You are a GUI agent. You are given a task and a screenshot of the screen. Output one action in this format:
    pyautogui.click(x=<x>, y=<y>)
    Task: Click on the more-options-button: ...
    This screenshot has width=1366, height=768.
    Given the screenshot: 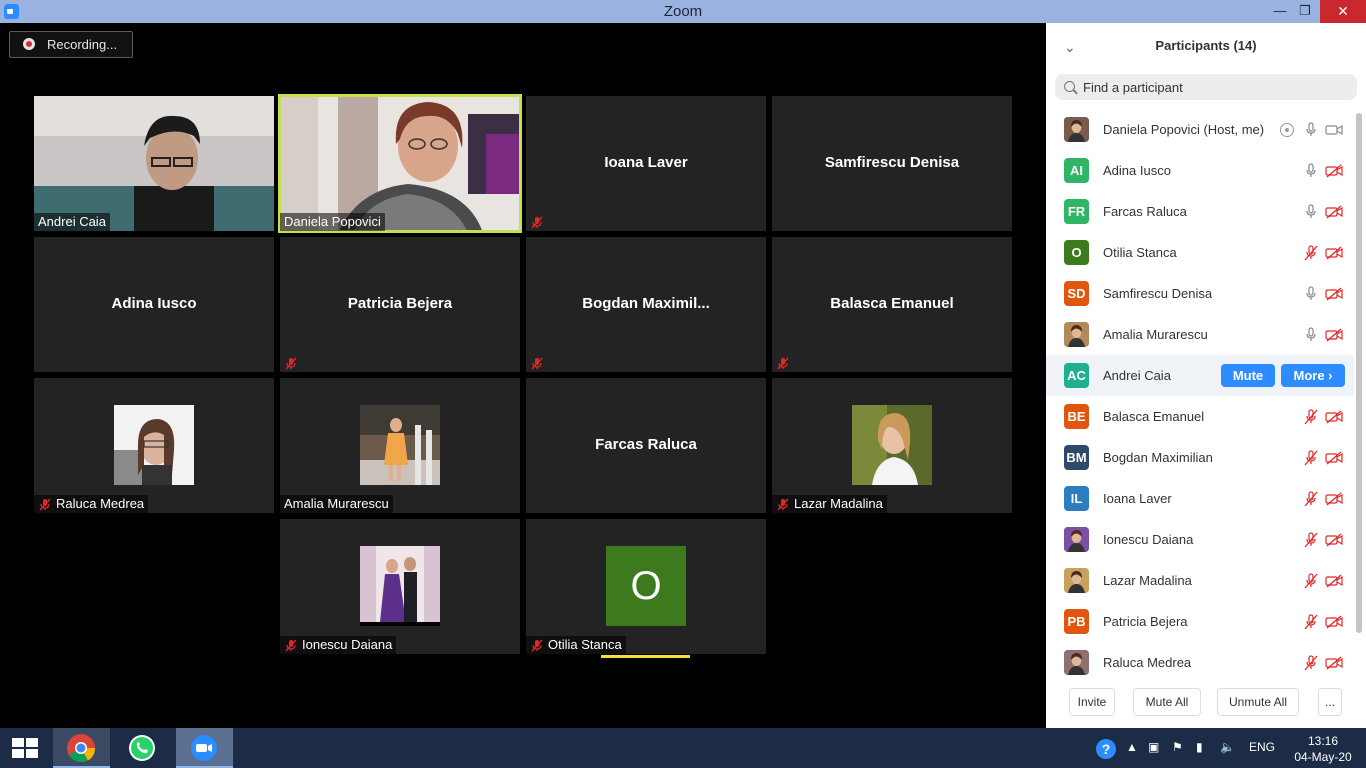 What is the action you would take?
    pyautogui.click(x=1330, y=702)
    